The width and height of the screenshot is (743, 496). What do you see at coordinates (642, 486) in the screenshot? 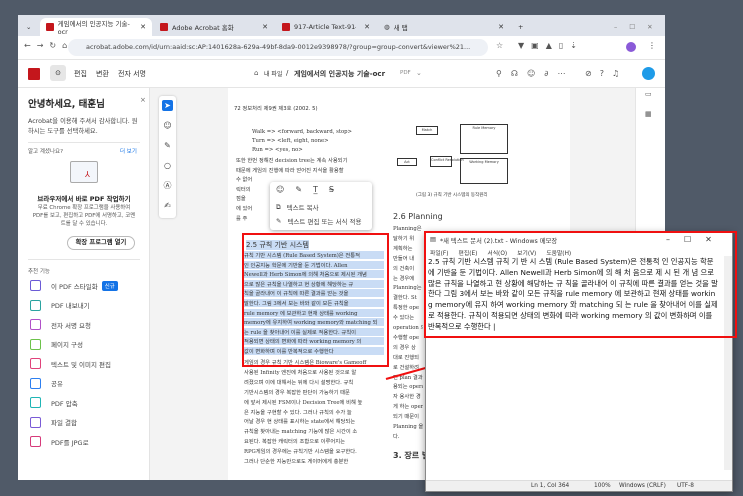
I see `line-ending: Windows (CRLF)` at bounding box center [642, 486].